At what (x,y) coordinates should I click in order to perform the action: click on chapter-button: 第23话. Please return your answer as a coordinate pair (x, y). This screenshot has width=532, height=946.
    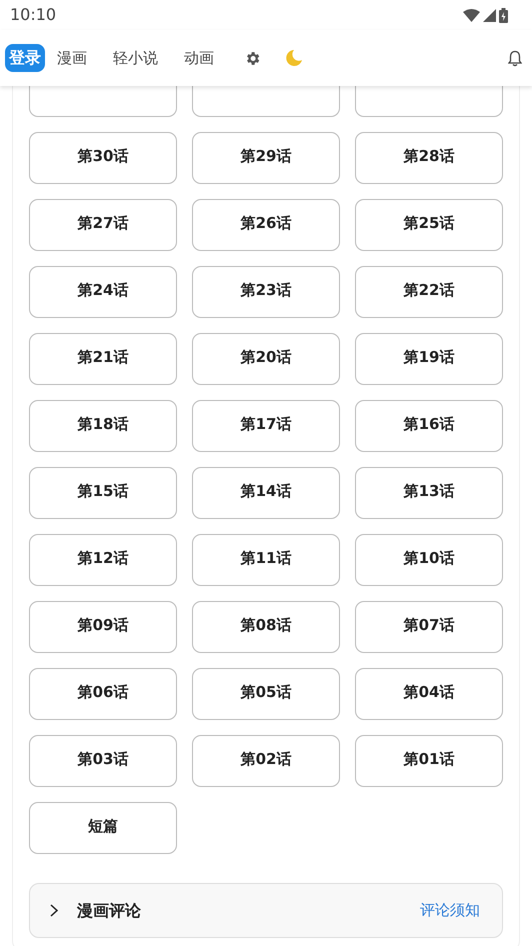
    Looking at the image, I should click on (266, 292).